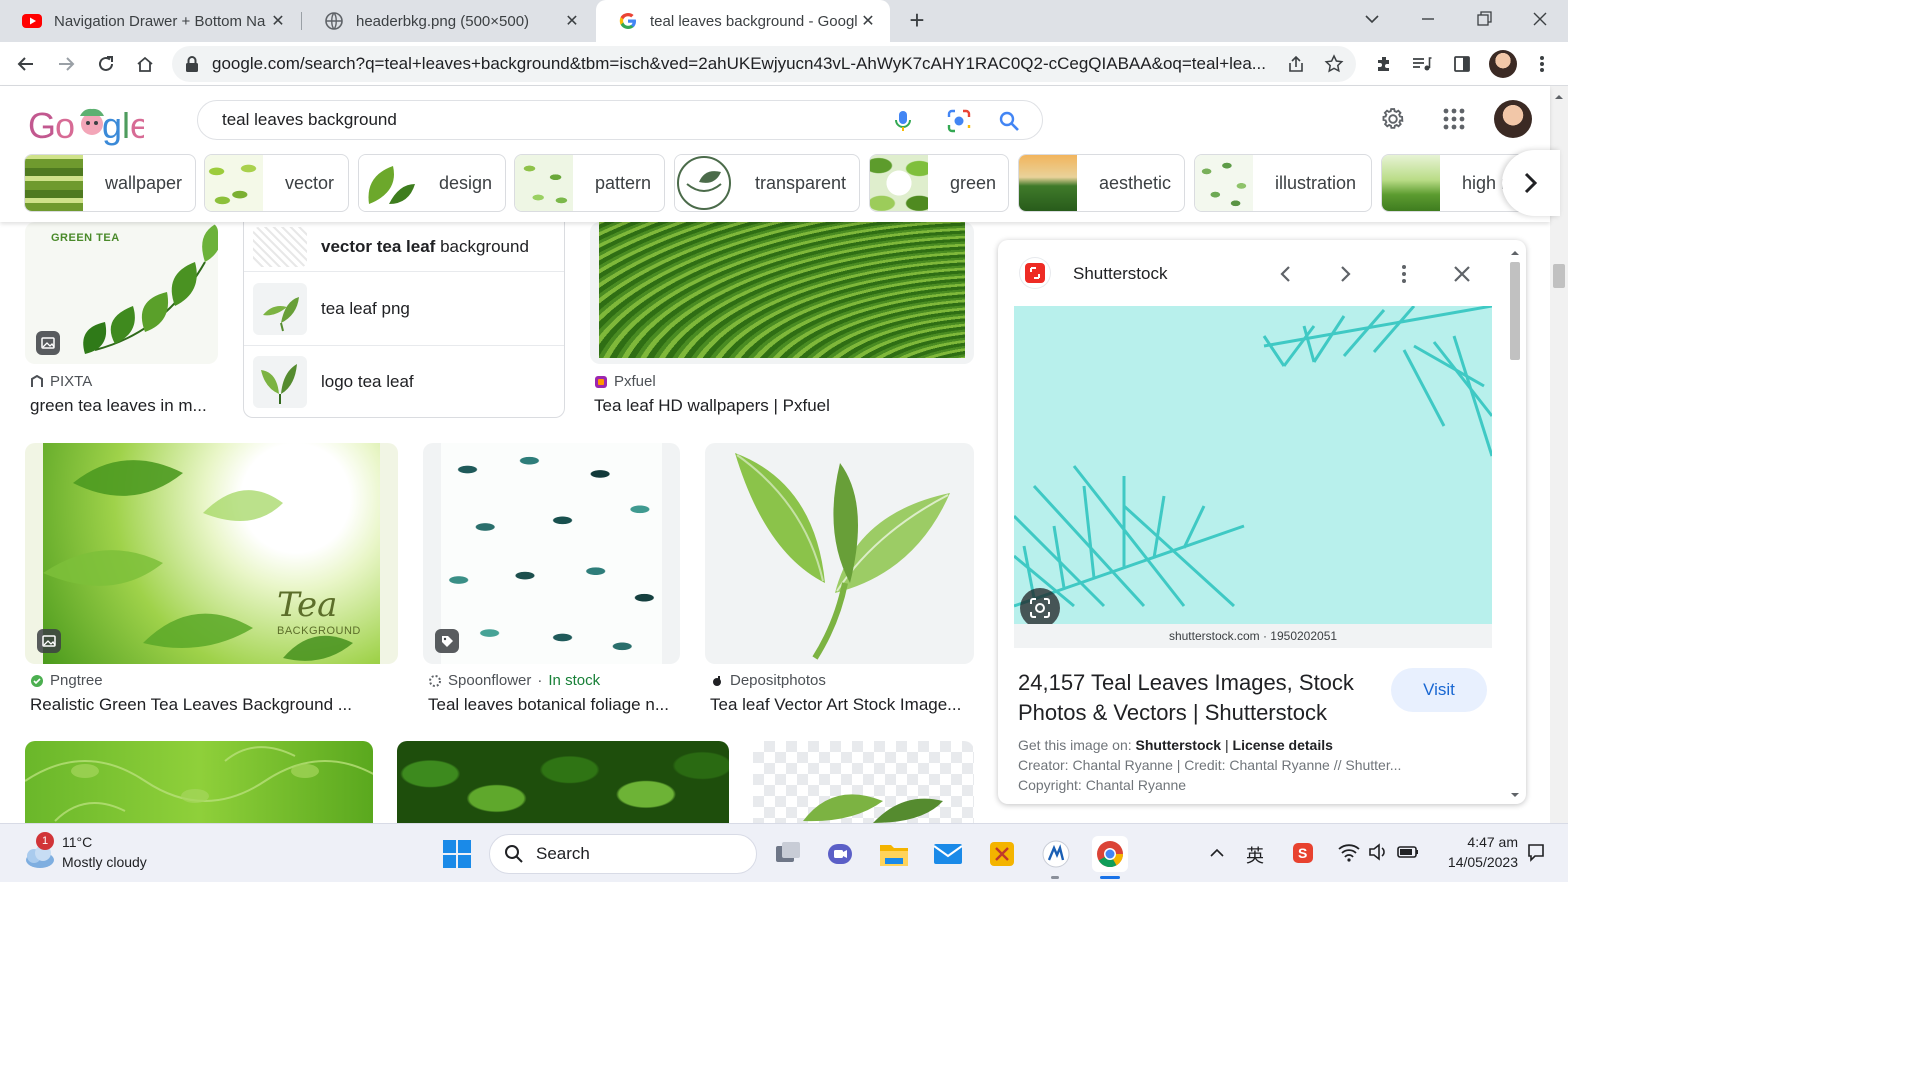  Describe the element at coordinates (788, 854) in the screenshot. I see `task-view-icon` at that location.